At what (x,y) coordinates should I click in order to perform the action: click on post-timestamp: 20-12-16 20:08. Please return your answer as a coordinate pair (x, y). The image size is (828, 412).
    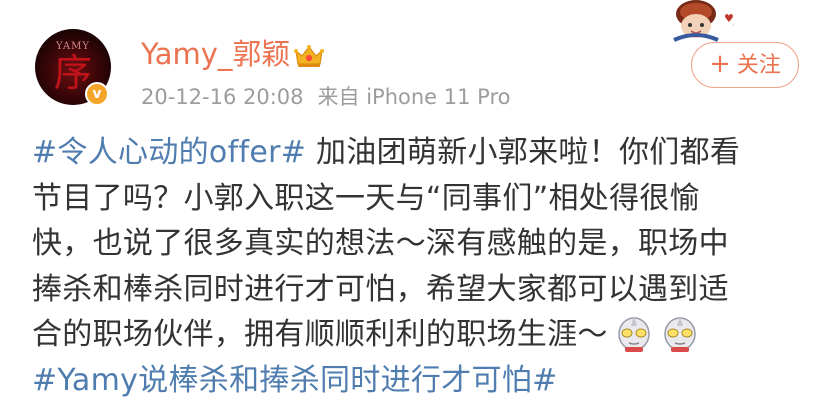
    Looking at the image, I should click on (222, 97).